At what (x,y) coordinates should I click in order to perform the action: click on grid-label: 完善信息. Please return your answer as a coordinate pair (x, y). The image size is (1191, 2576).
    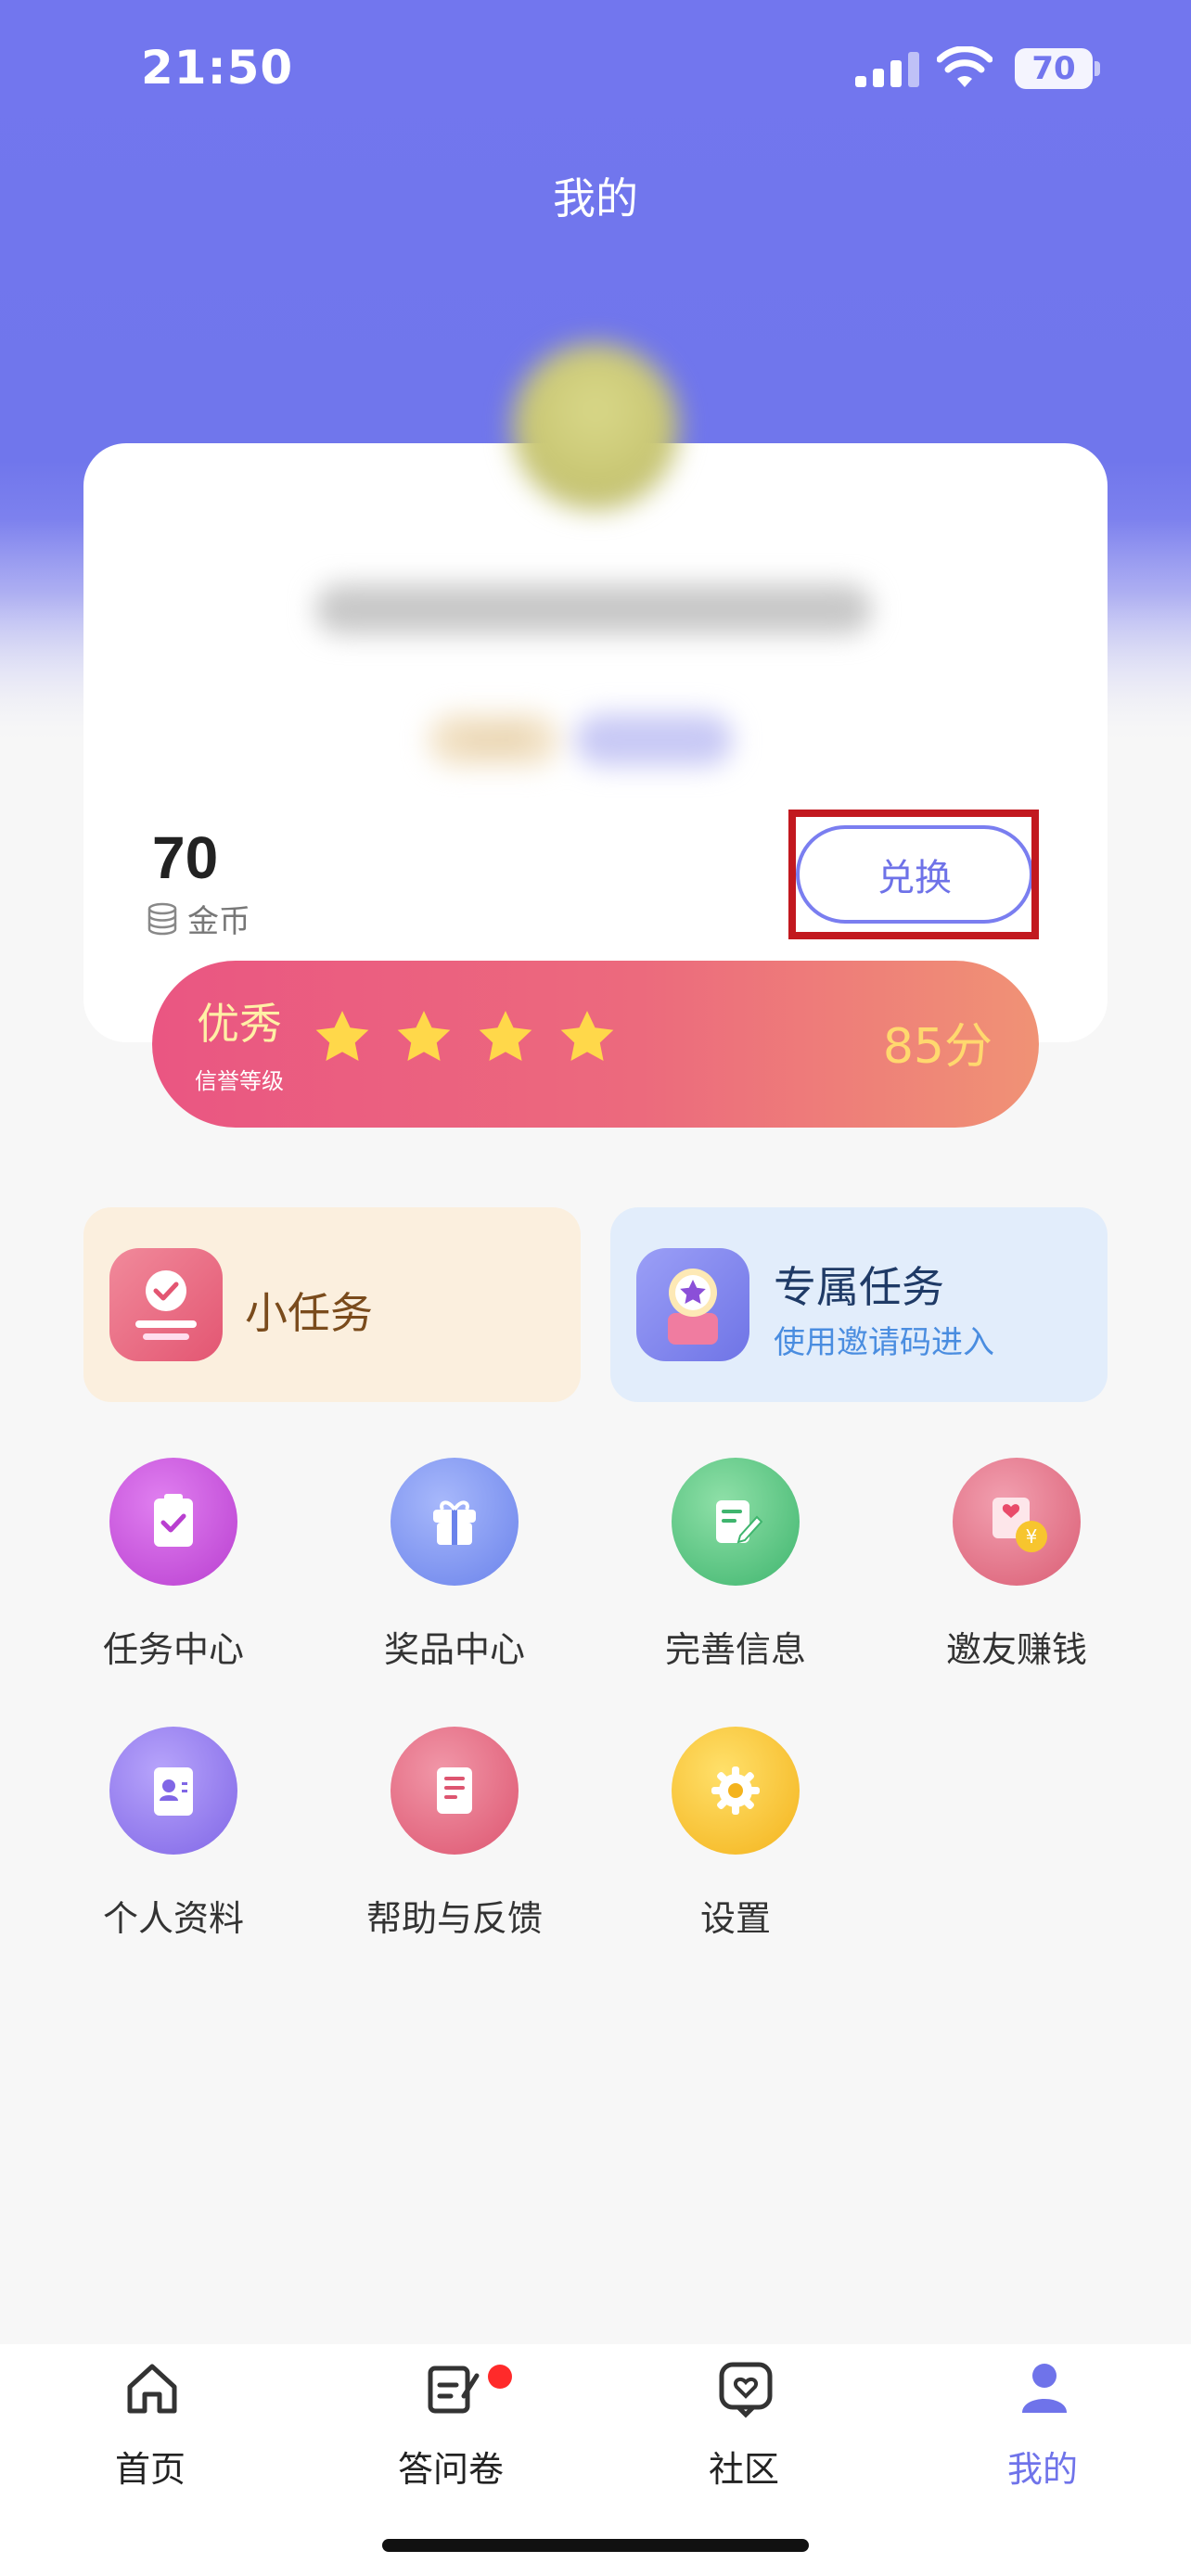
    Looking at the image, I should click on (735, 1649).